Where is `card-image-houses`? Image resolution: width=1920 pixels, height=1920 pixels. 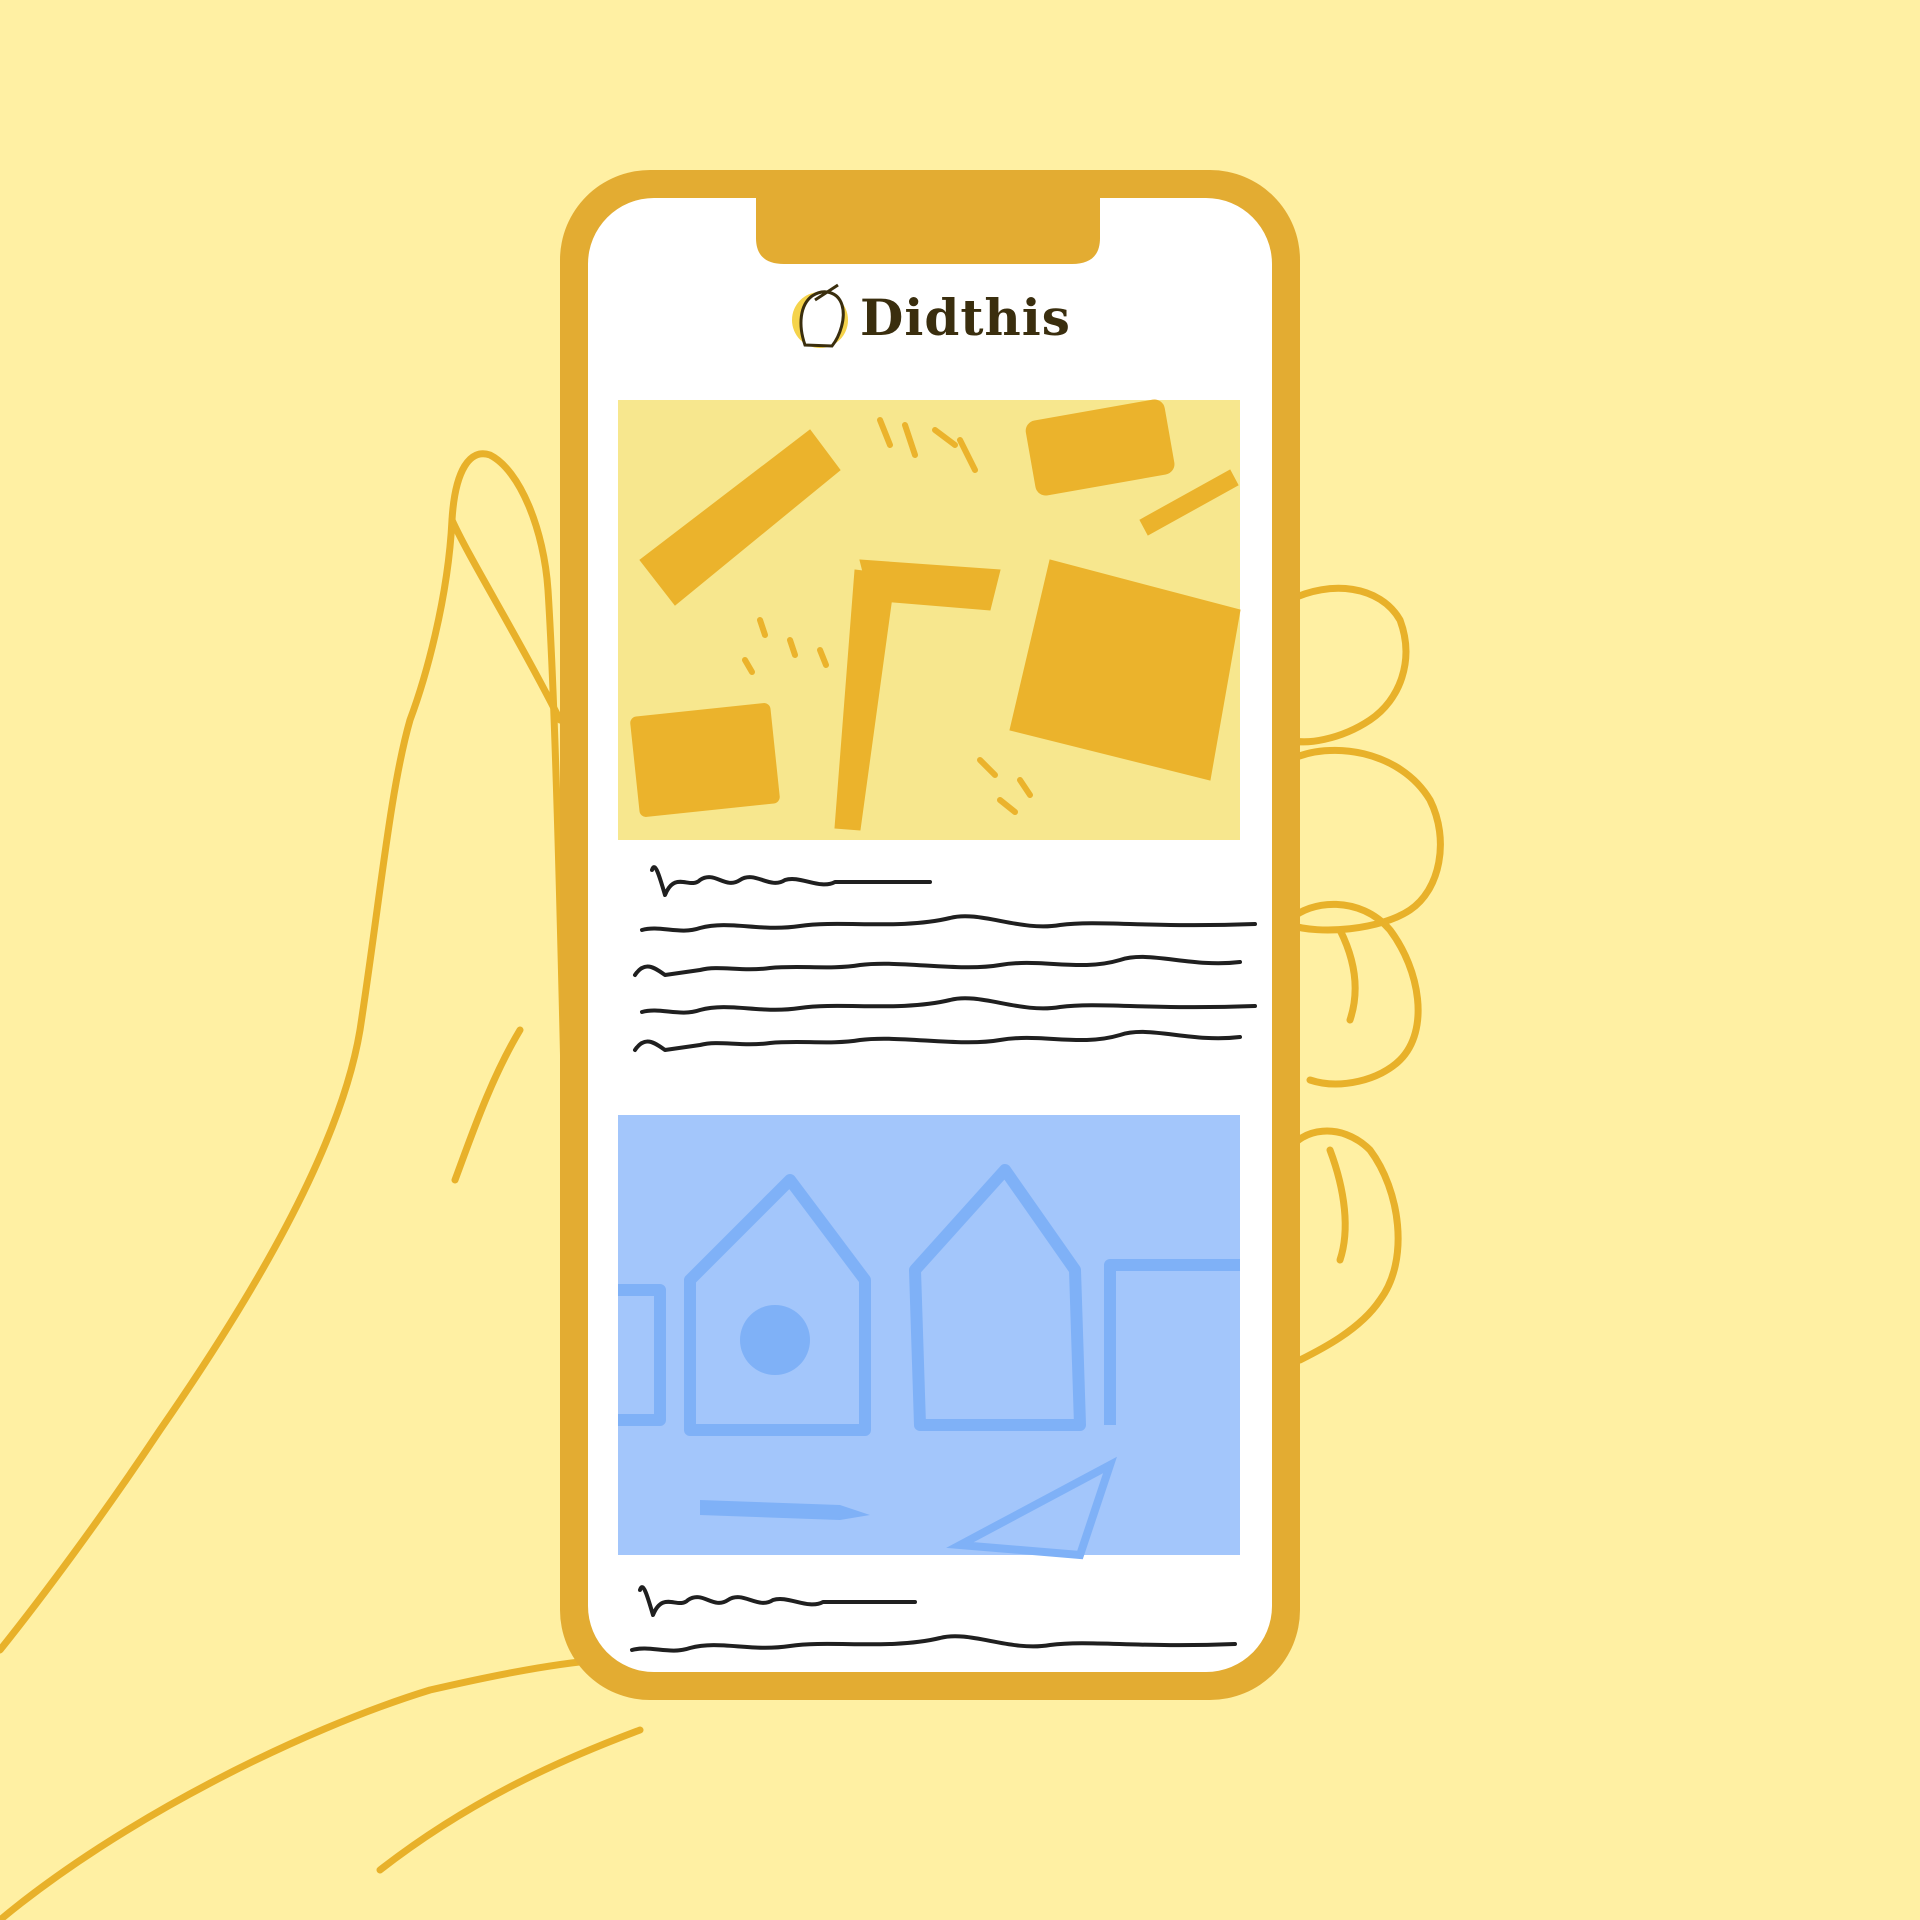
card-image-houses is located at coordinates (929, 1337).